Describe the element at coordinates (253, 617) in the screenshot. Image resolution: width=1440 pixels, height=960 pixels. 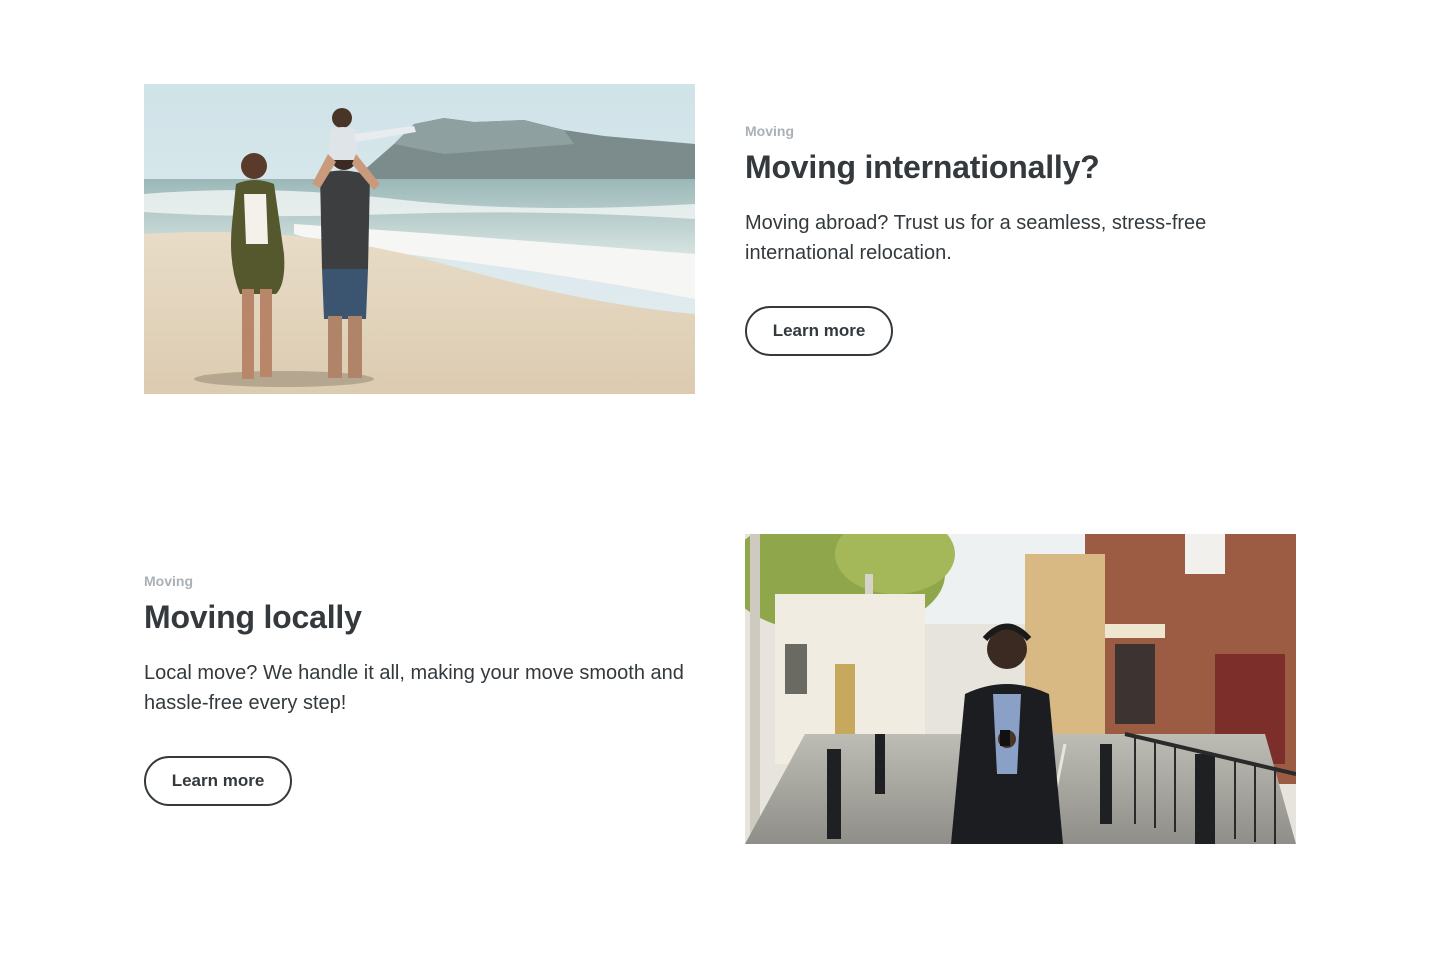
I see `section-heading: Moving locally` at that location.